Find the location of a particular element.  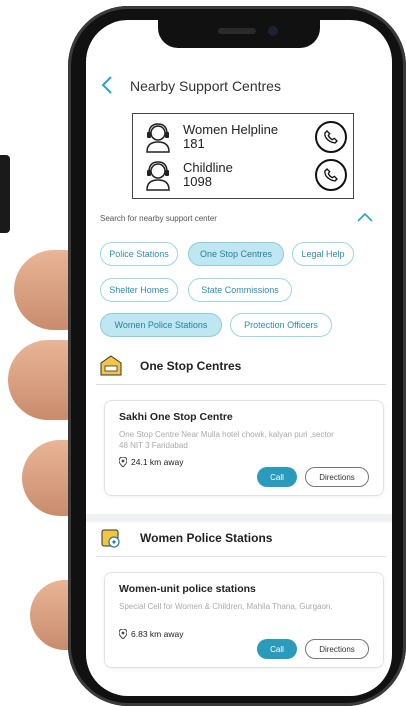

filter-chip-one-stop-centres: One Stop Centres is located at coordinates (236, 254).